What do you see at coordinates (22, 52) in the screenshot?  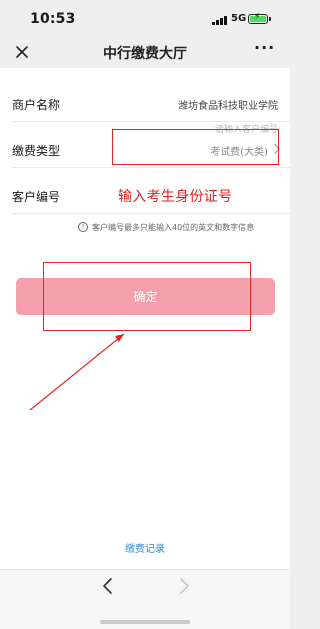 I see `close-icon` at bounding box center [22, 52].